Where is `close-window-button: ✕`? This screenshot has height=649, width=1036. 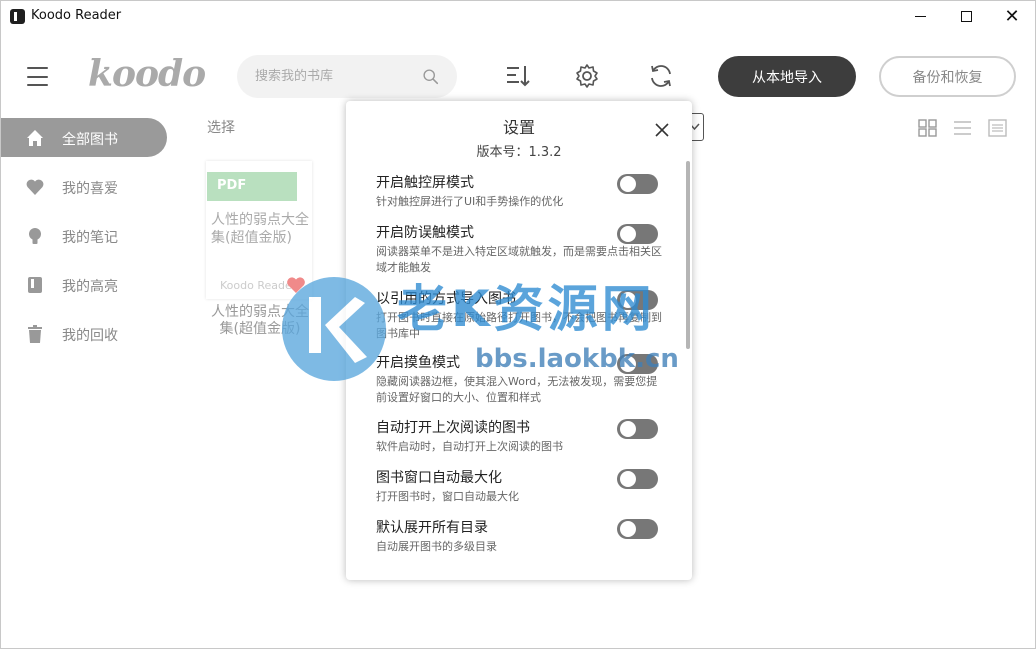
close-window-button: ✕ is located at coordinates (1012, 16).